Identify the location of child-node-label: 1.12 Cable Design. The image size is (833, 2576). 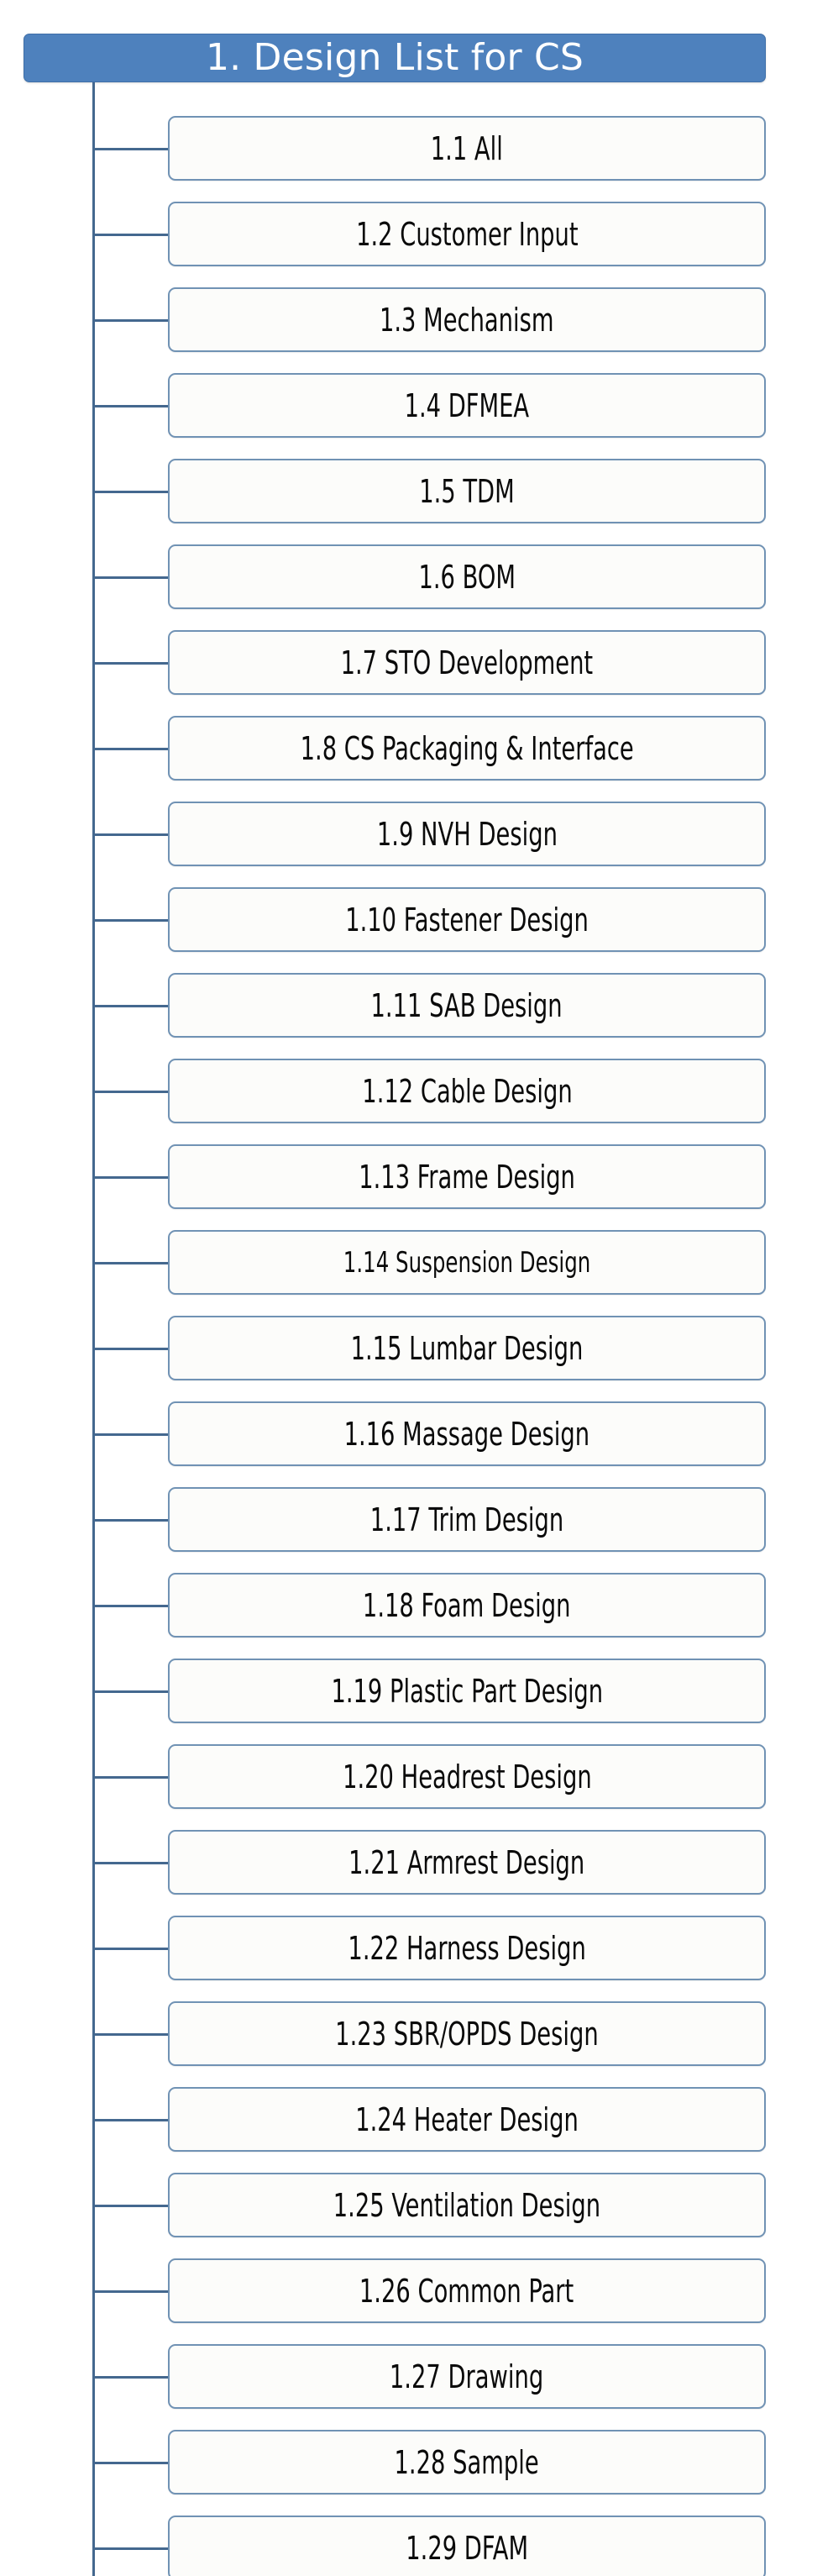
(467, 1091).